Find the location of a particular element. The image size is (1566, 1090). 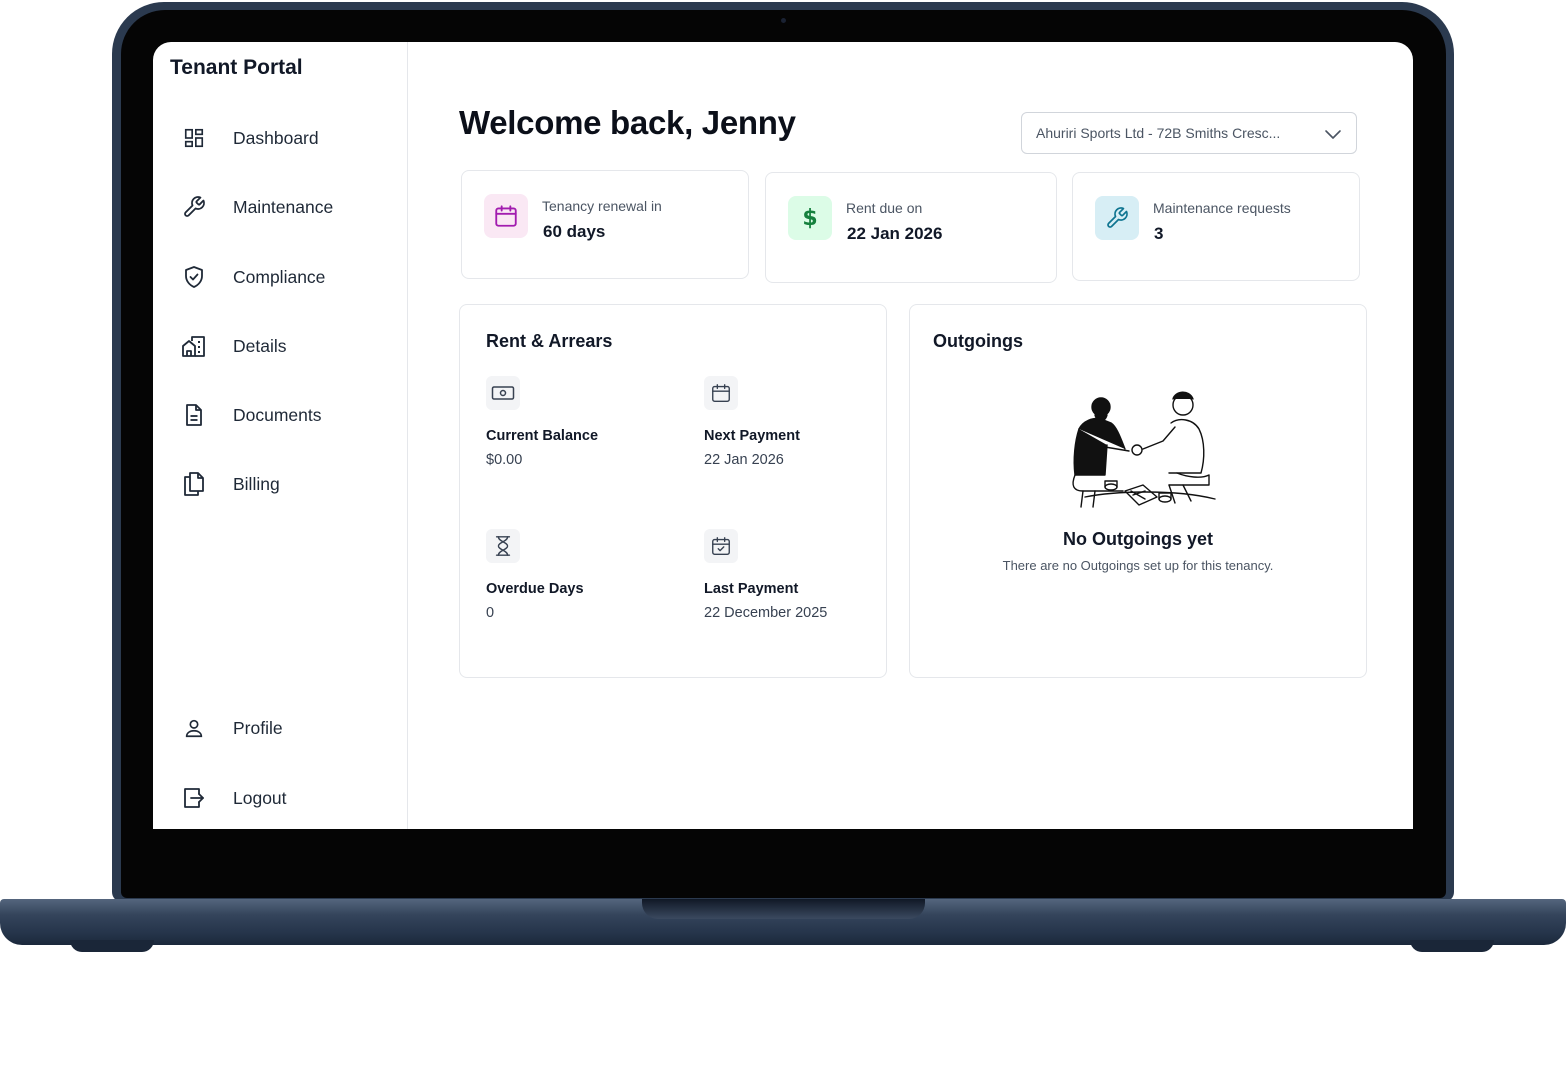

metric-label: Next Payment is located at coordinates (752, 436).